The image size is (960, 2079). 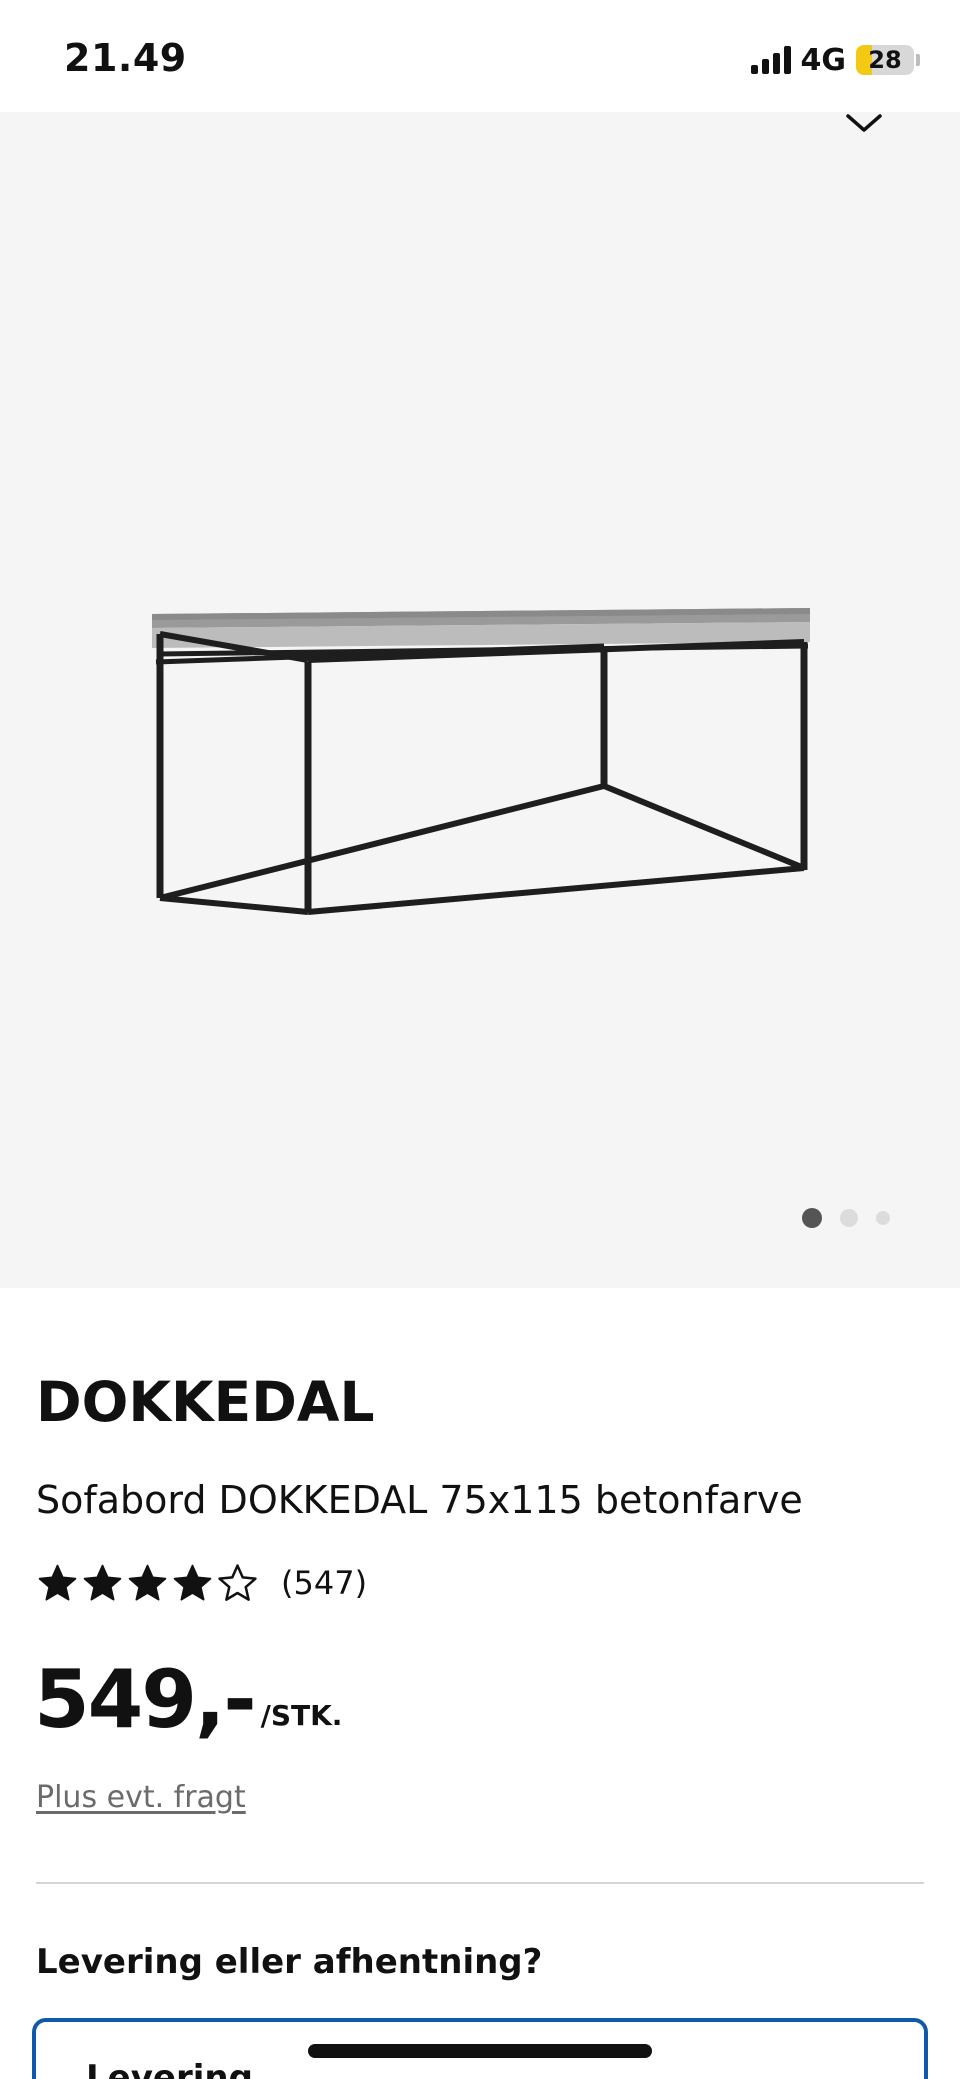 I want to click on price-amount: 549,-, so click(x=145, y=1699).